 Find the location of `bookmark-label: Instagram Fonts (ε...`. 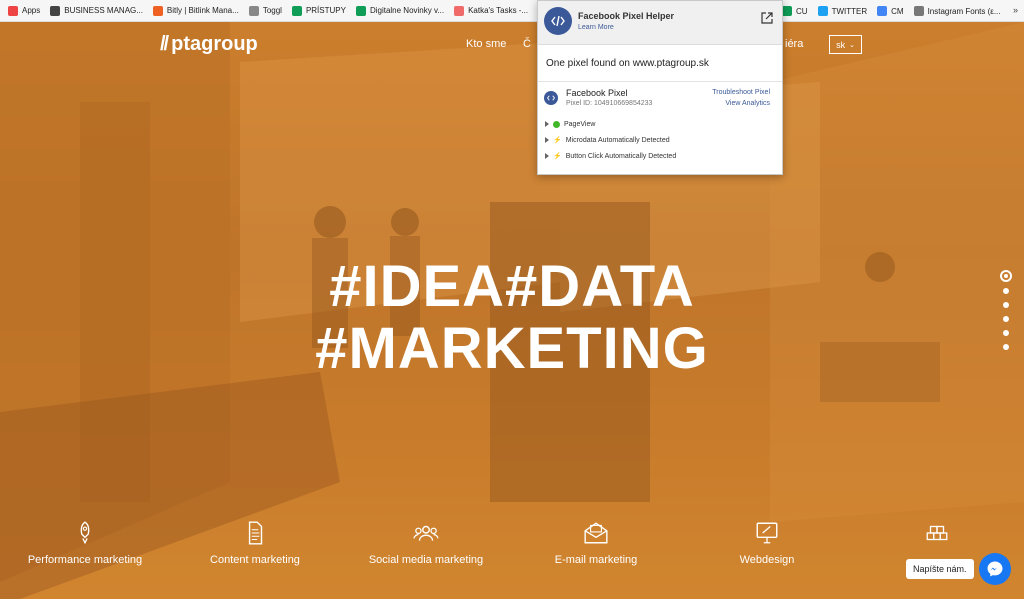

bookmark-label: Instagram Fonts (ε... is located at coordinates (964, 11).